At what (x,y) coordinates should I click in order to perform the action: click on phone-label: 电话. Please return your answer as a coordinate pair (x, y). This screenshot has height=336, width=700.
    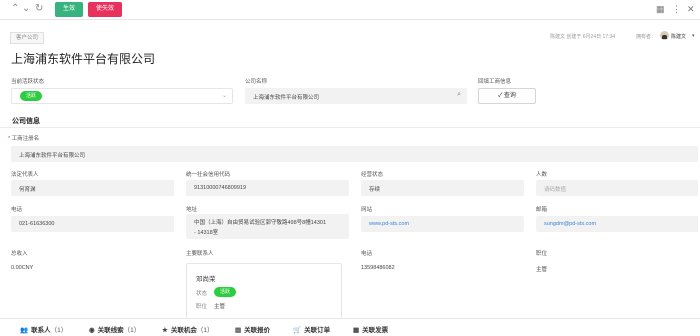
    Looking at the image, I should click on (17, 210).